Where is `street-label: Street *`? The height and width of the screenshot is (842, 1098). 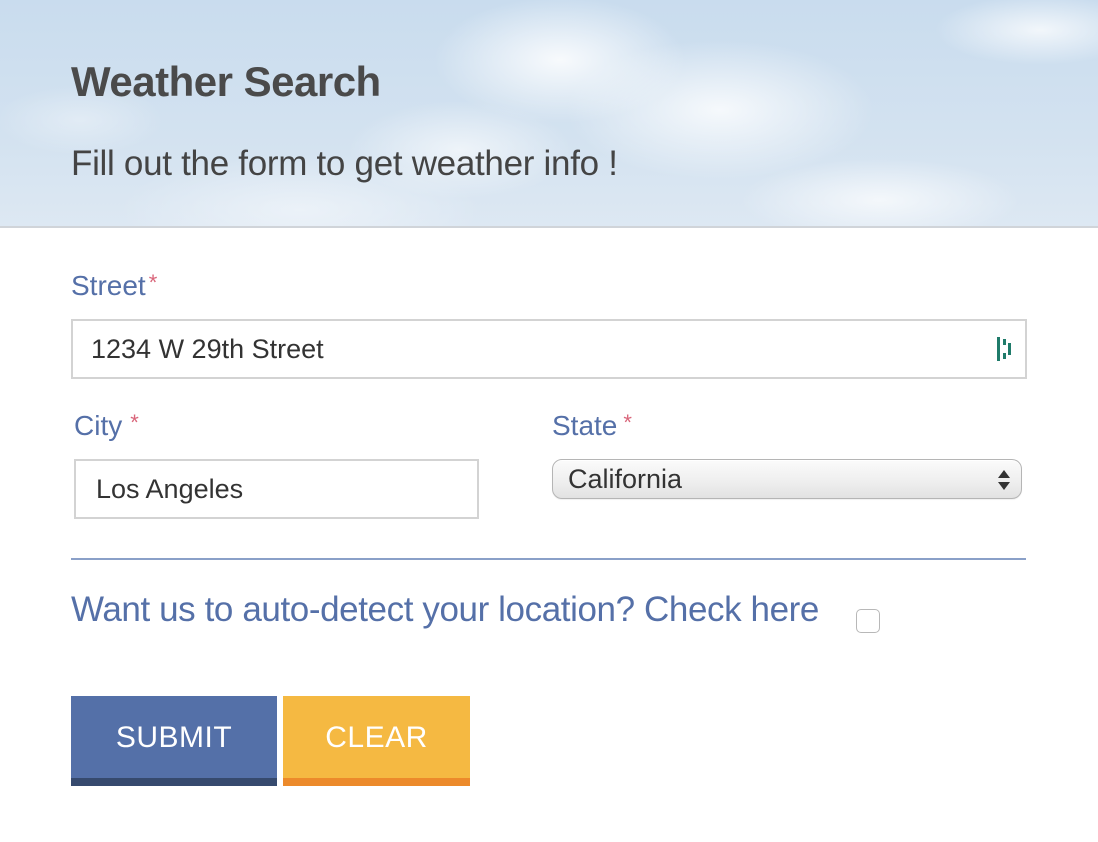 street-label: Street * is located at coordinates (114, 286).